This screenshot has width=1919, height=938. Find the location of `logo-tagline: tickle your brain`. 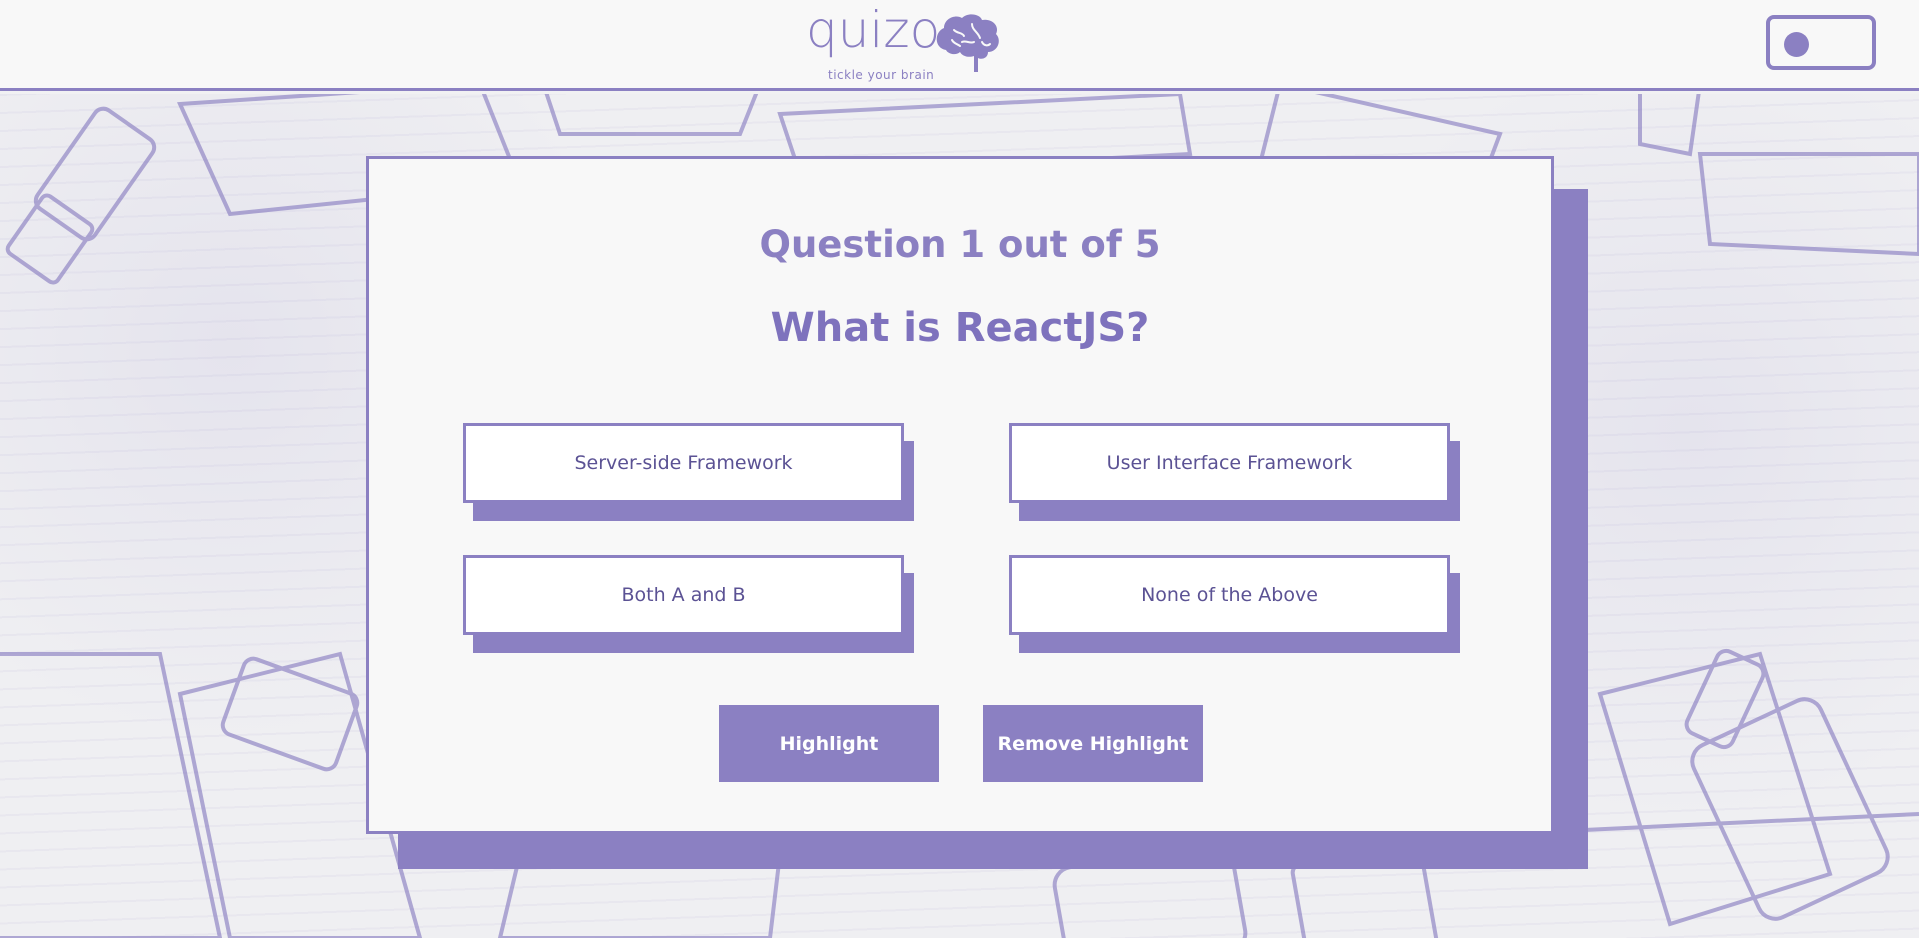

logo-tagline: tickle your brain is located at coordinates (881, 75).